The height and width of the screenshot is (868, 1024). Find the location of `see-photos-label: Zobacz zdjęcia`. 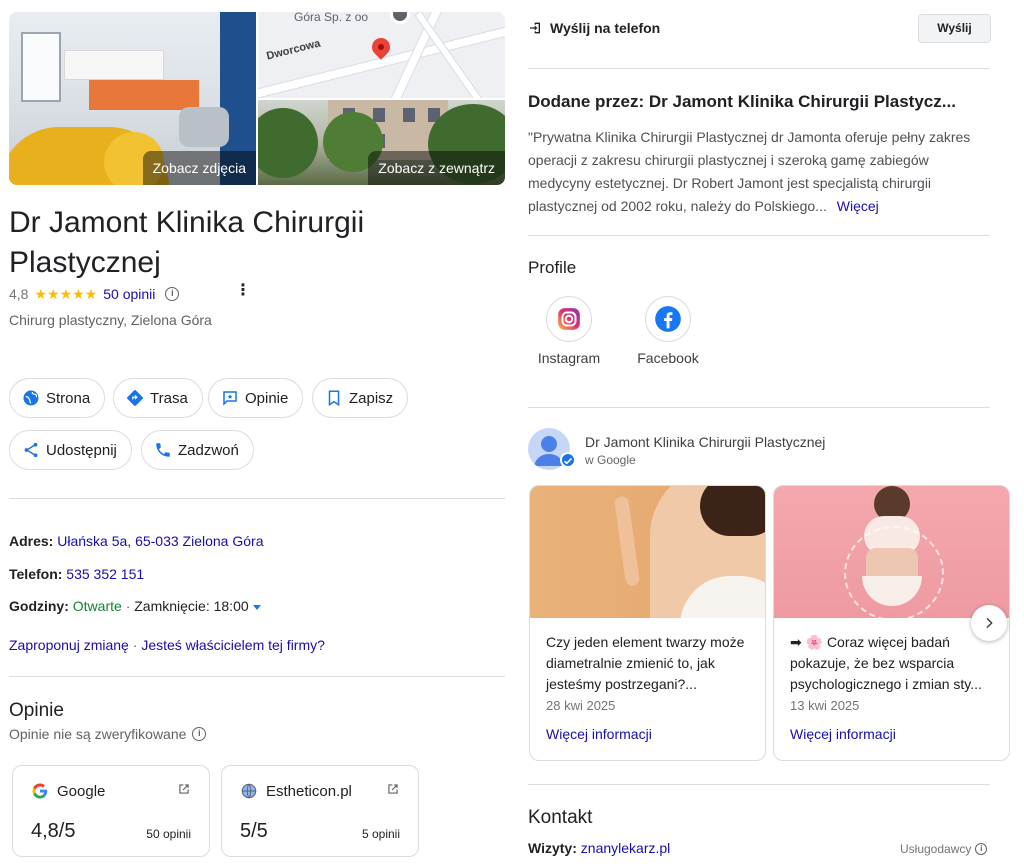

see-photos-label: Zobacz zdjęcia is located at coordinates (199, 168).